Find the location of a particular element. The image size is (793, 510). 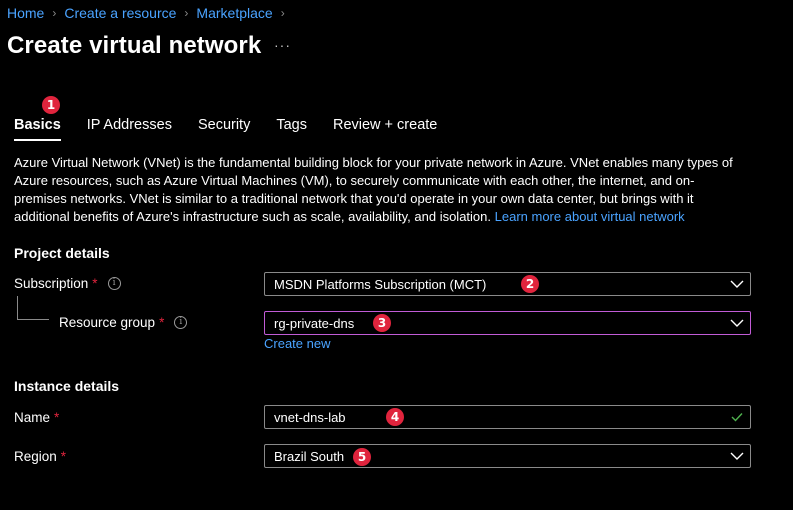

tab-basics: Basics is located at coordinates (37, 129).